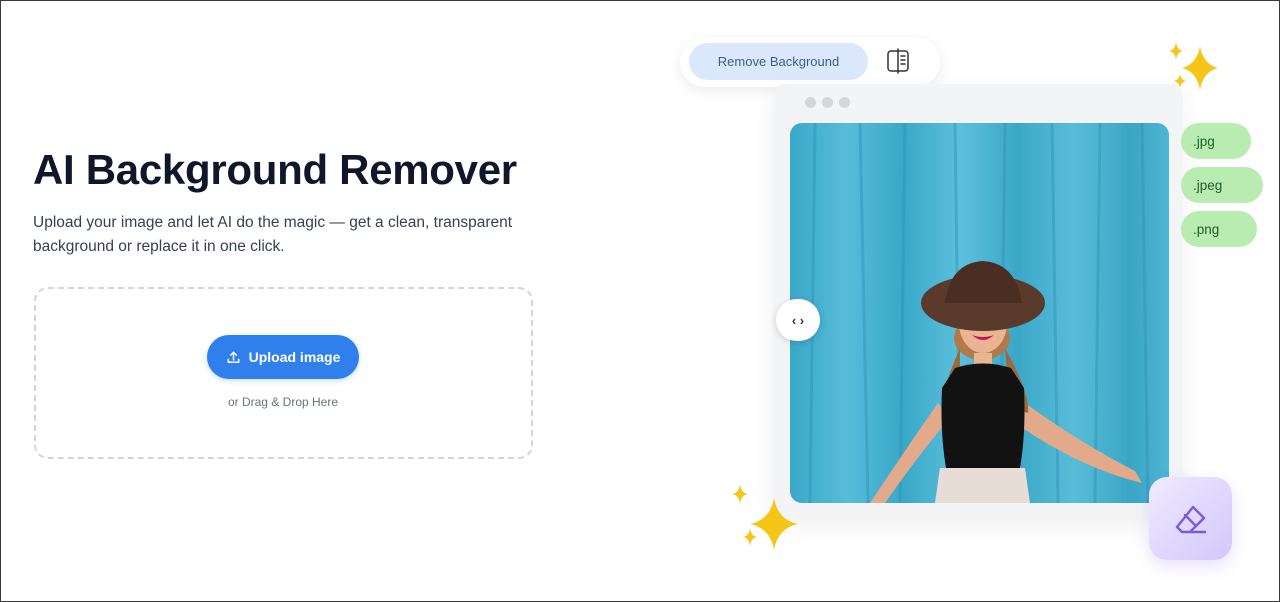 The image size is (1280, 602). Describe the element at coordinates (294, 357) in the screenshot. I see `upload-button-label: Upload image` at that location.